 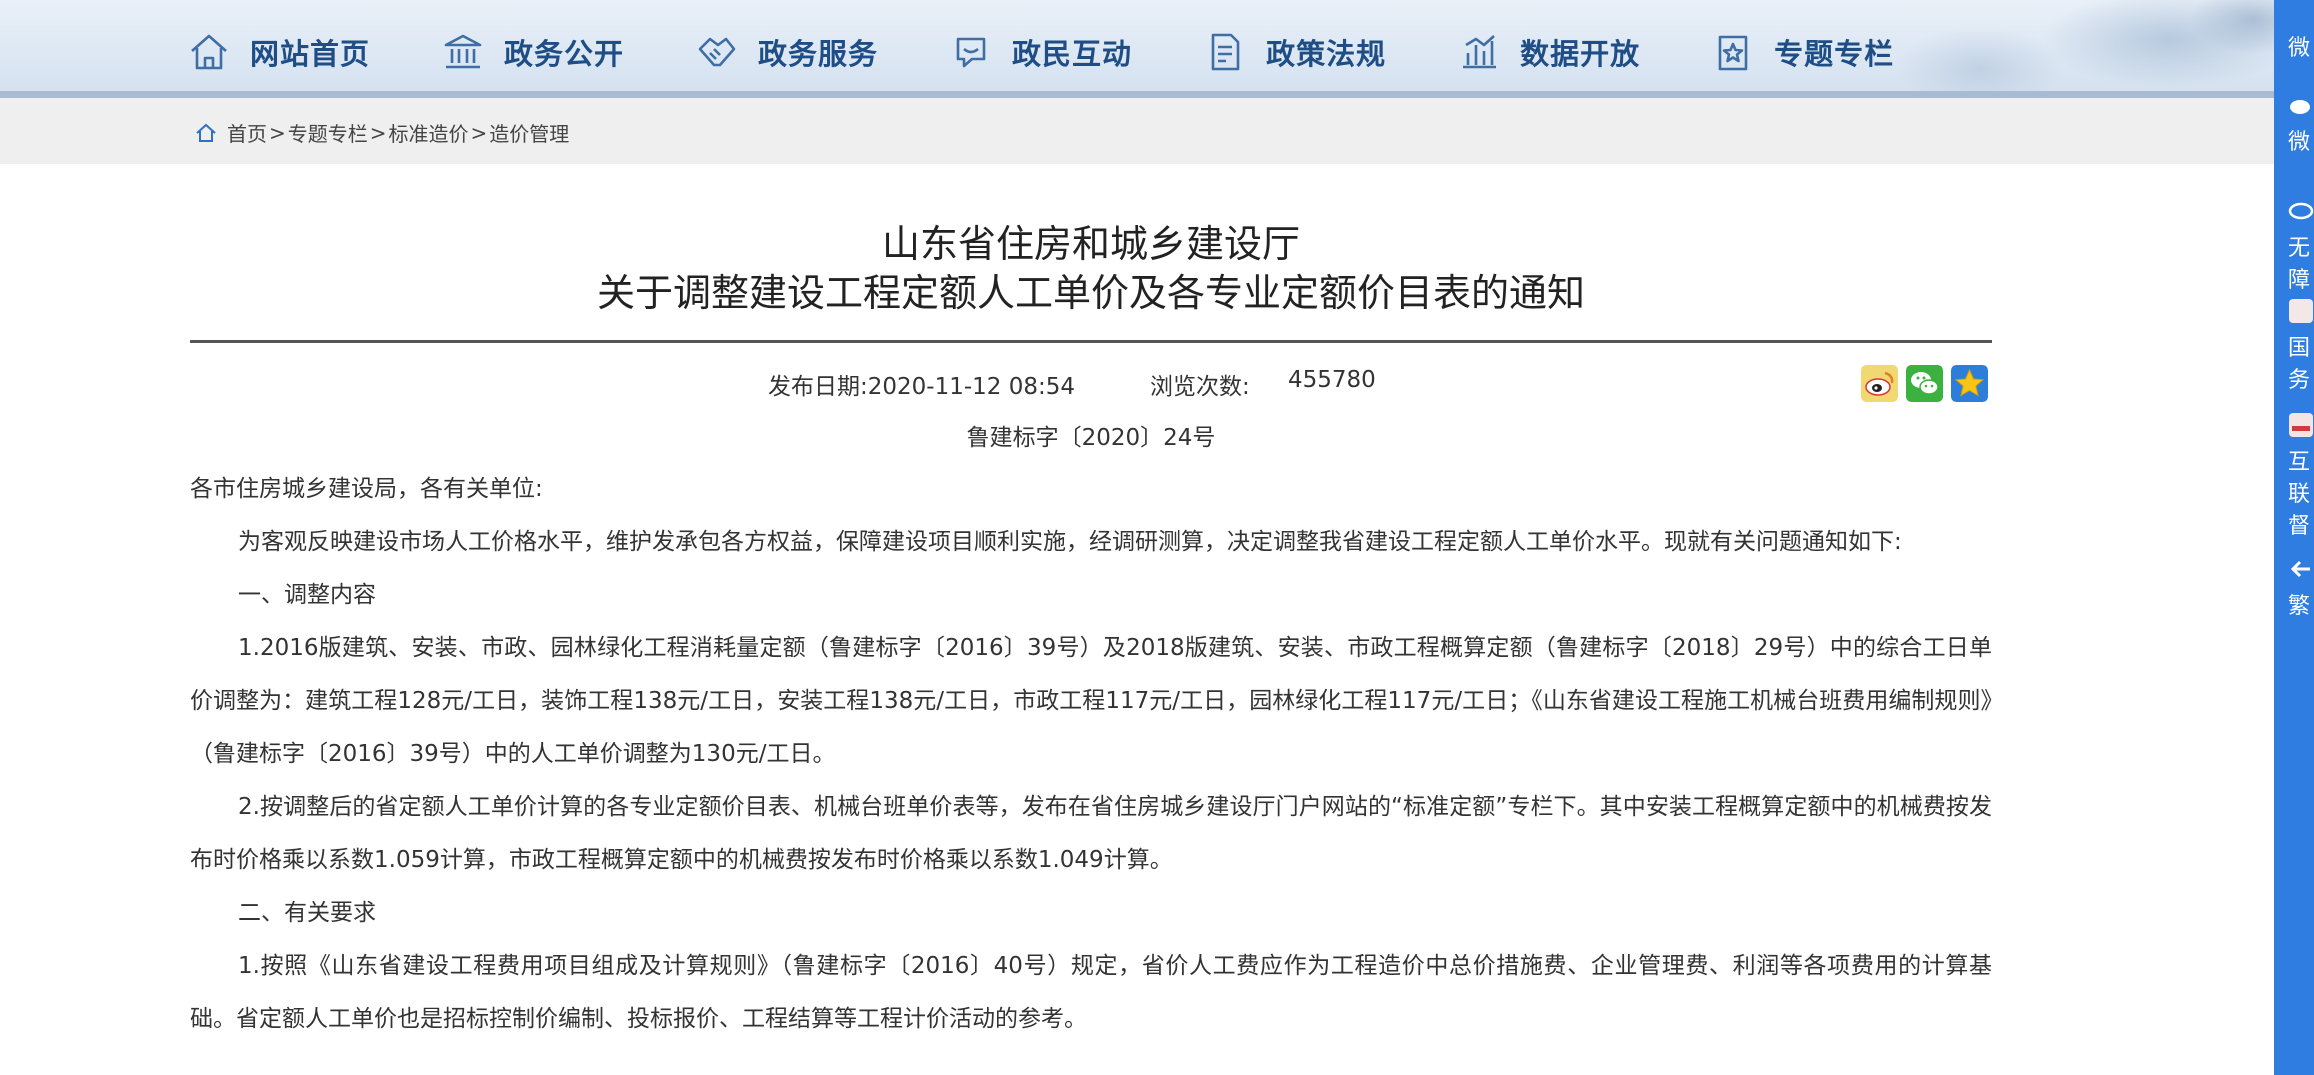 What do you see at coordinates (1200, 387) in the screenshot?
I see `views-label: 浏览次数:` at bounding box center [1200, 387].